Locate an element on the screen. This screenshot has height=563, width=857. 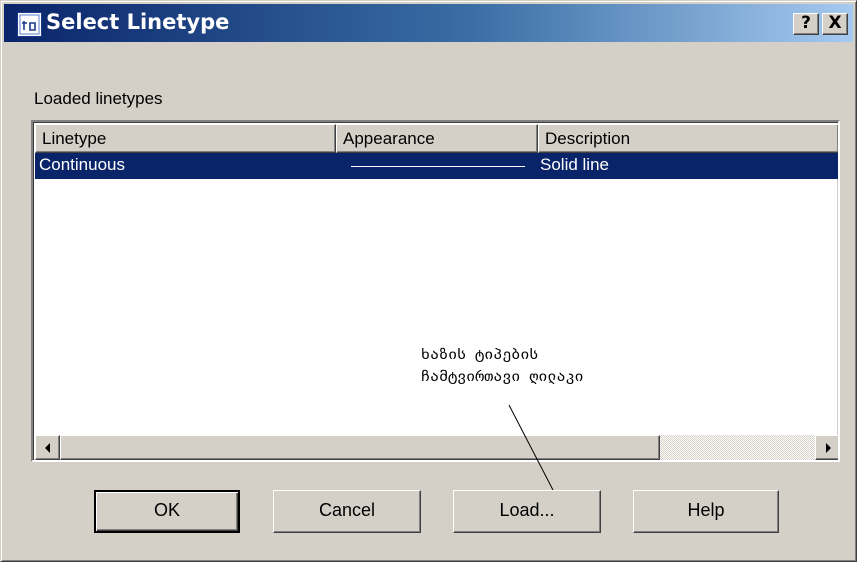
column-header-appearance: Appearance is located at coordinates (437, 138).